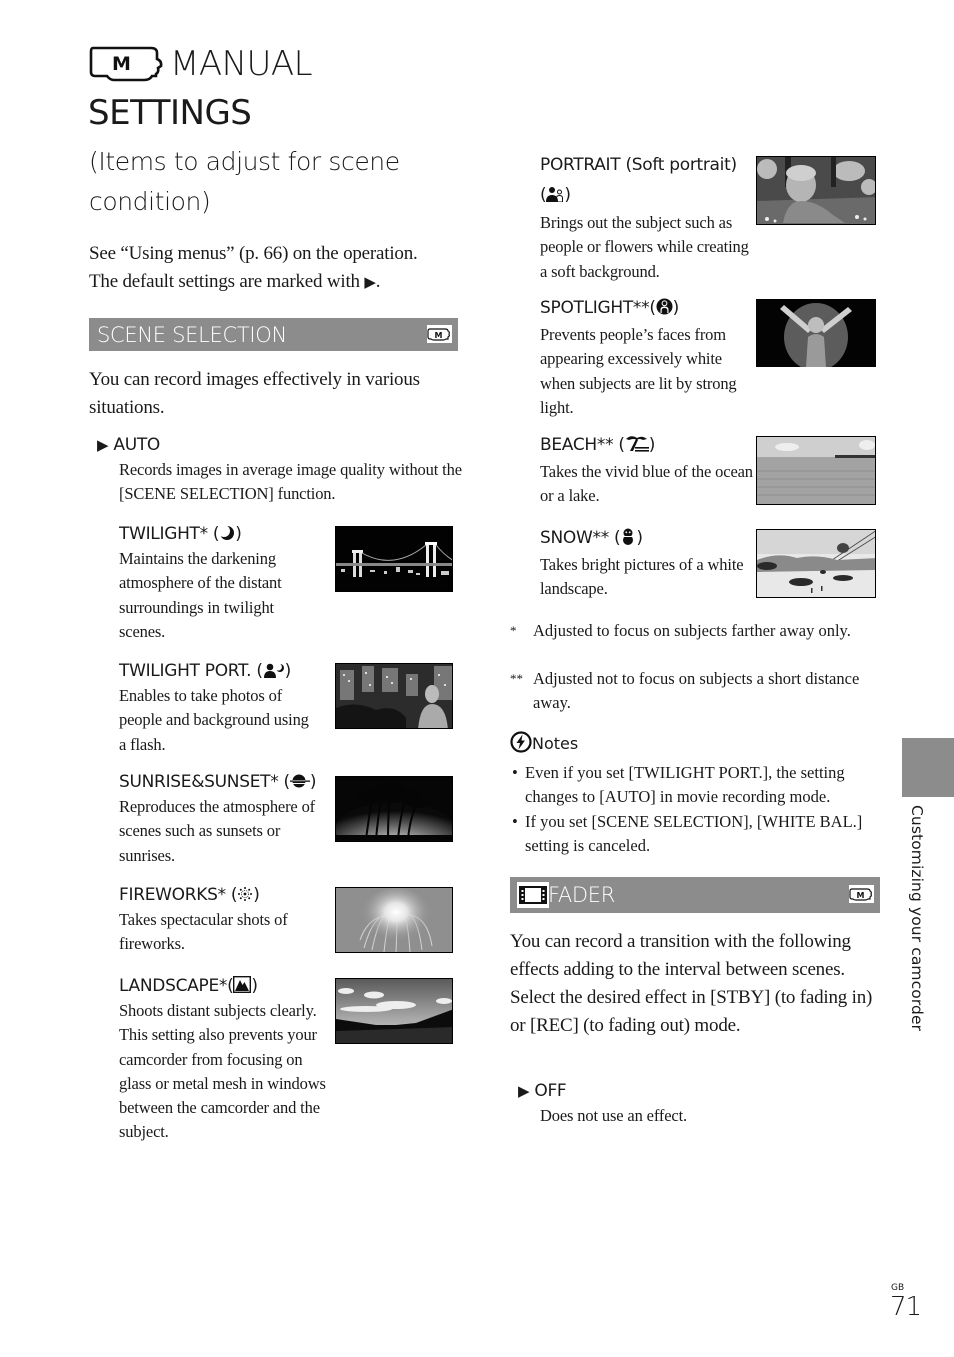 The width and height of the screenshot is (954, 1357). What do you see at coordinates (906, 1307) in the screenshot?
I see `page-number: 71` at bounding box center [906, 1307].